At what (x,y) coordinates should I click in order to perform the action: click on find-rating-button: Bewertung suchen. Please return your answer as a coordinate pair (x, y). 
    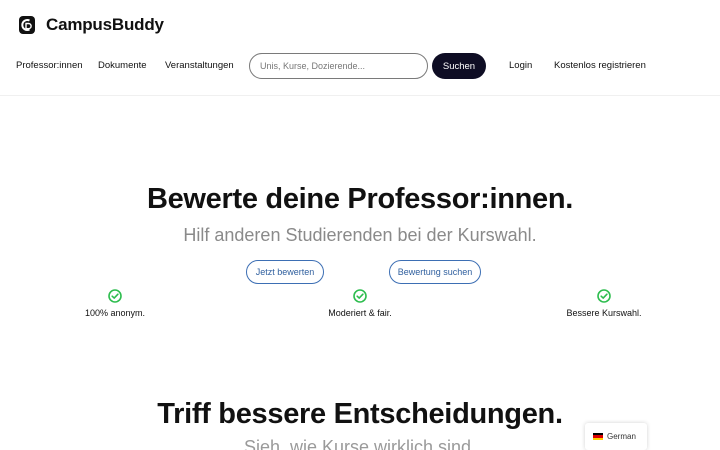
    Looking at the image, I should click on (435, 272).